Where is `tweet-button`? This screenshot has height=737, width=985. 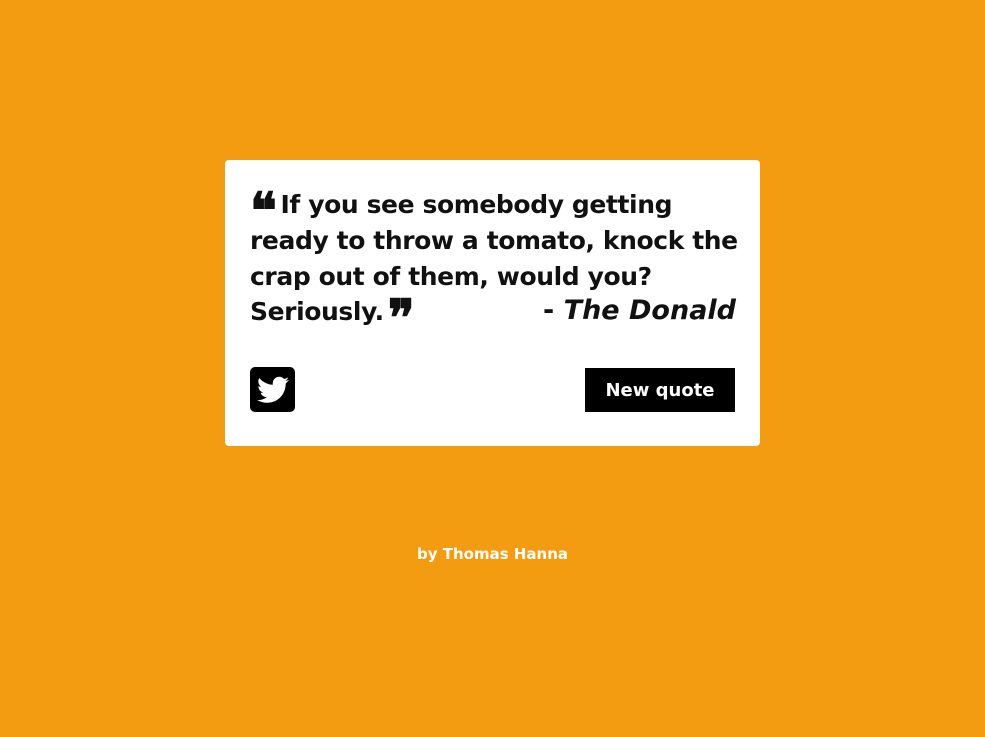
tweet-button is located at coordinates (272, 389).